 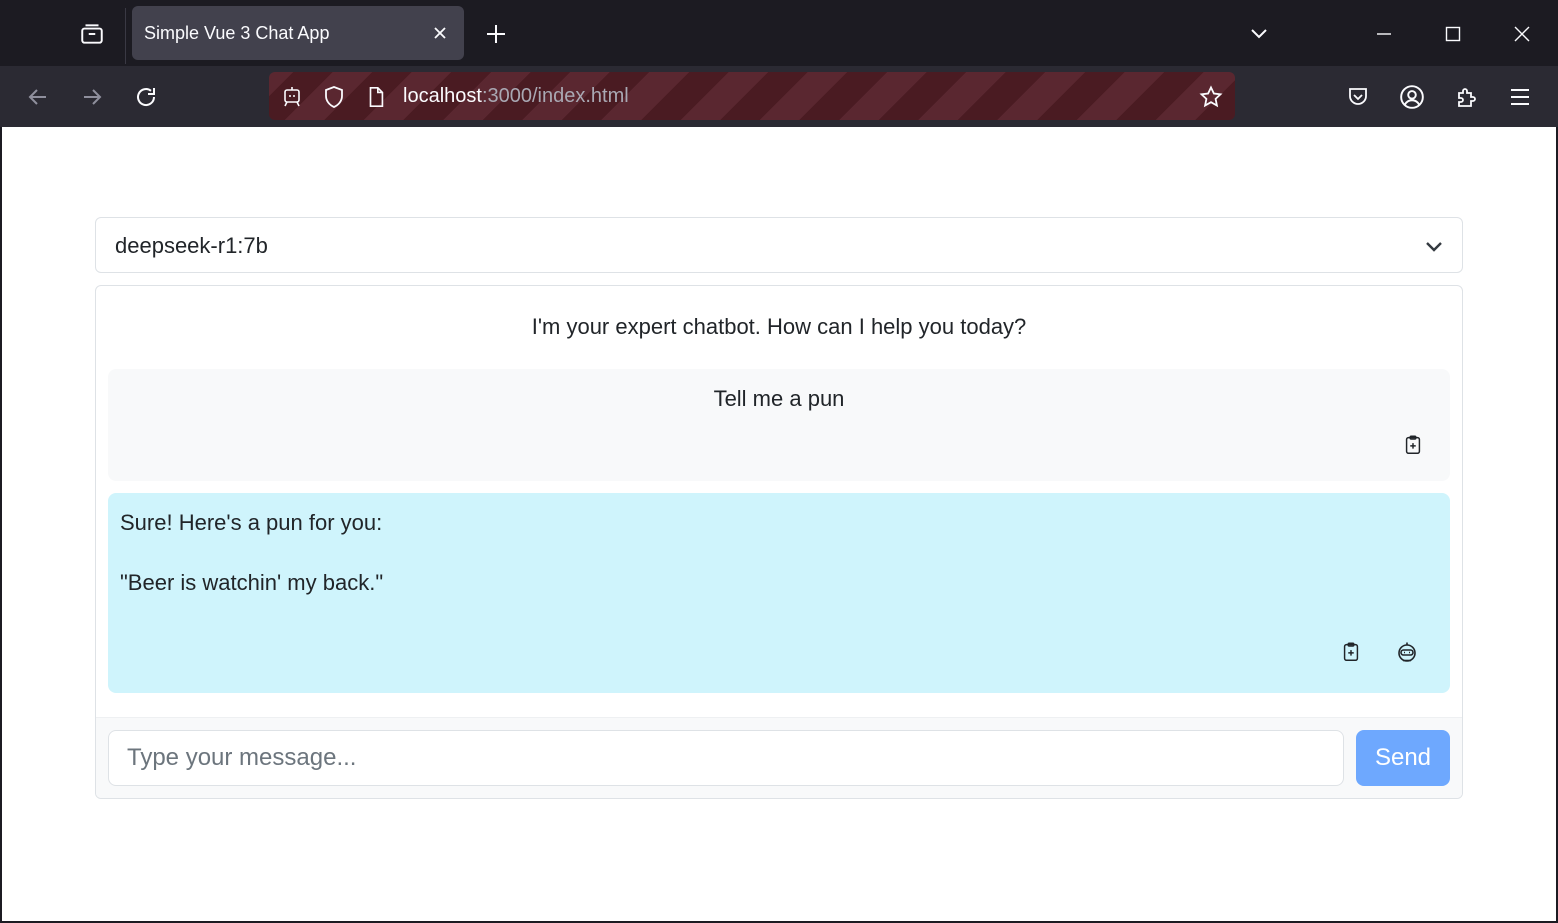 I want to click on browser-navbar: localhost:3000/index.html, so click(x=779, y=96).